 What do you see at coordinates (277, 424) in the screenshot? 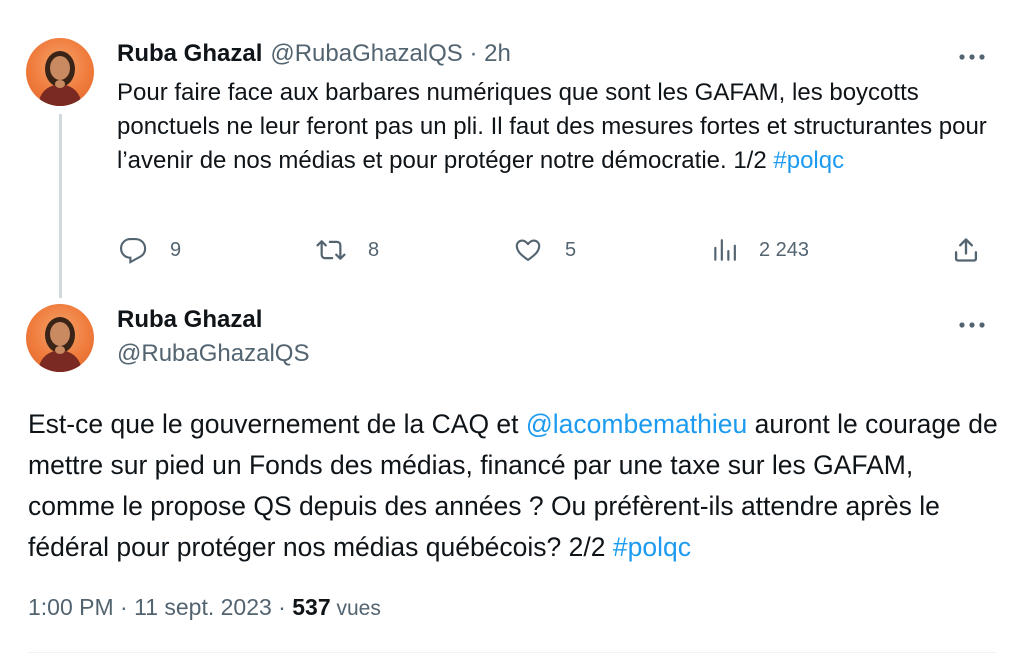
I see `tweet-body: Est-ce que le gouvernement de la CAQ et` at bounding box center [277, 424].